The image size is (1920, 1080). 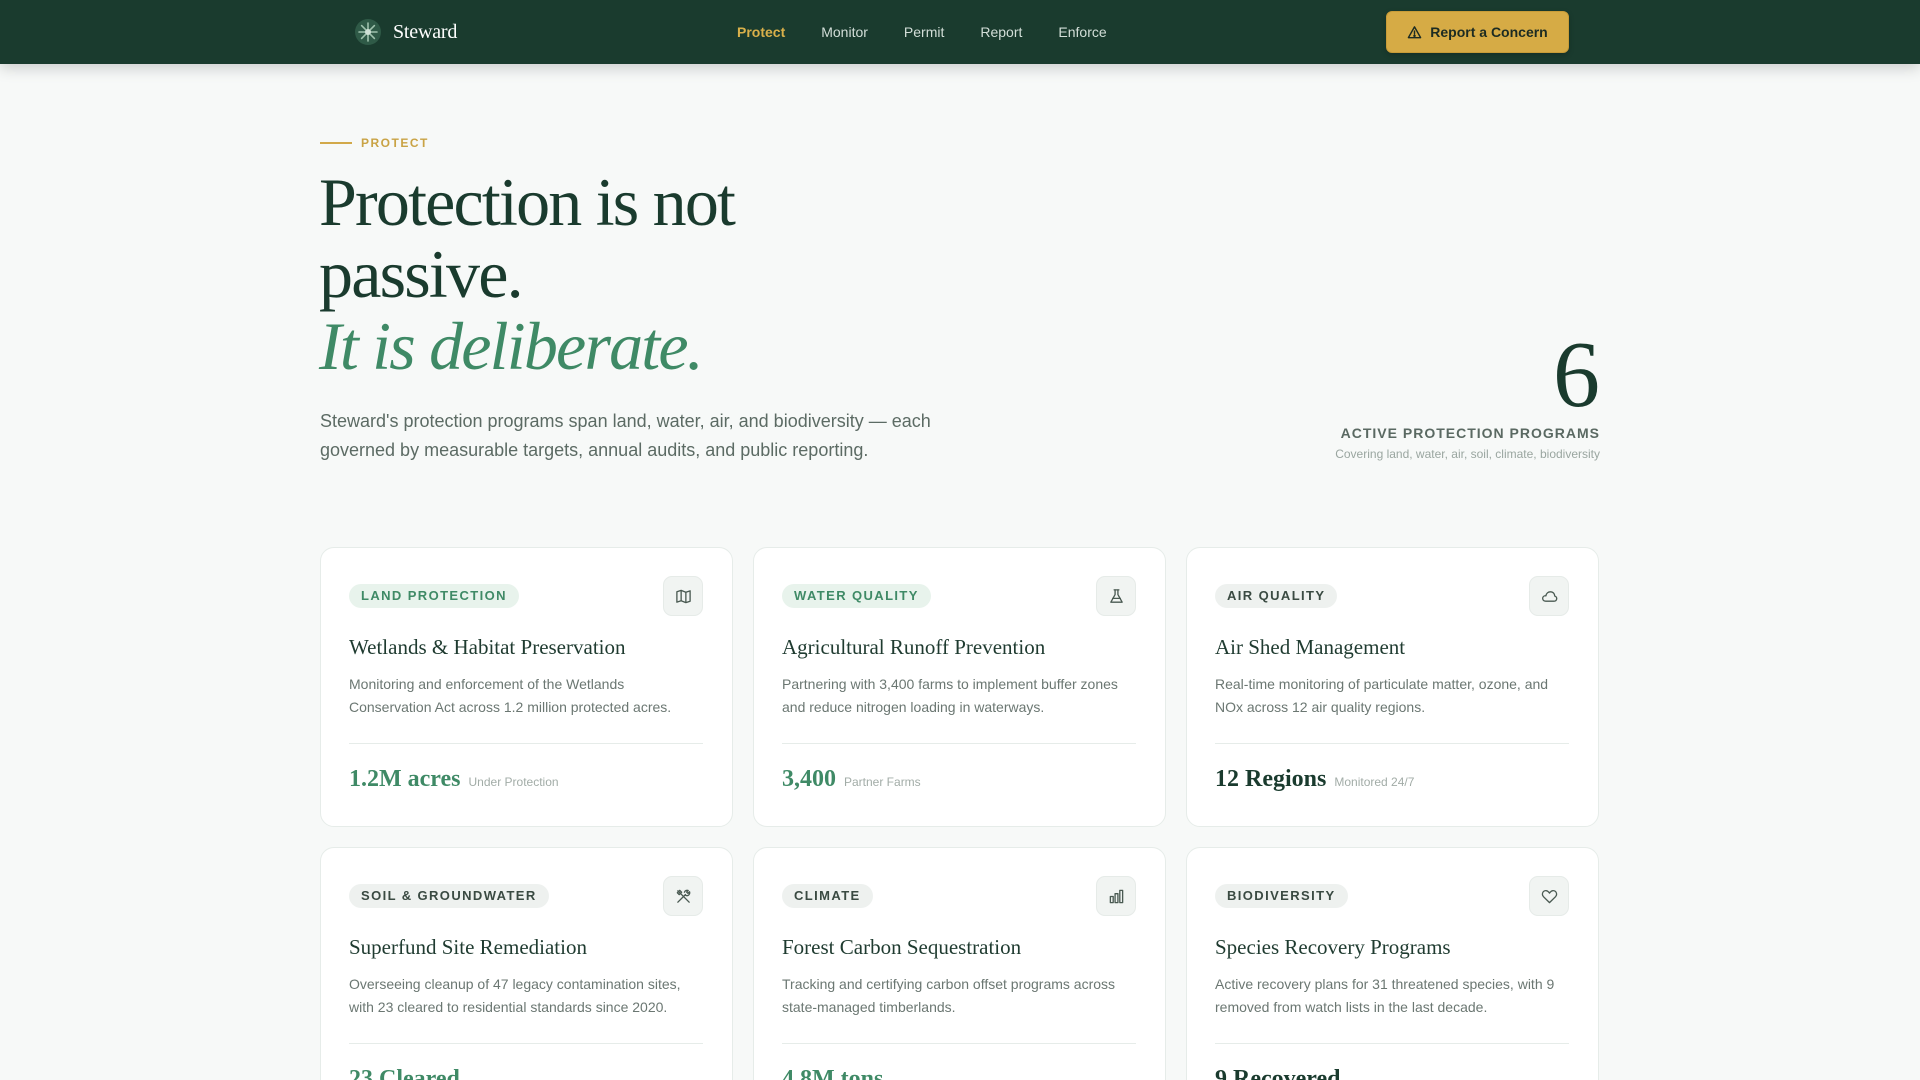 I want to click on program-title: Air Shed Management, so click(x=1310, y=647).